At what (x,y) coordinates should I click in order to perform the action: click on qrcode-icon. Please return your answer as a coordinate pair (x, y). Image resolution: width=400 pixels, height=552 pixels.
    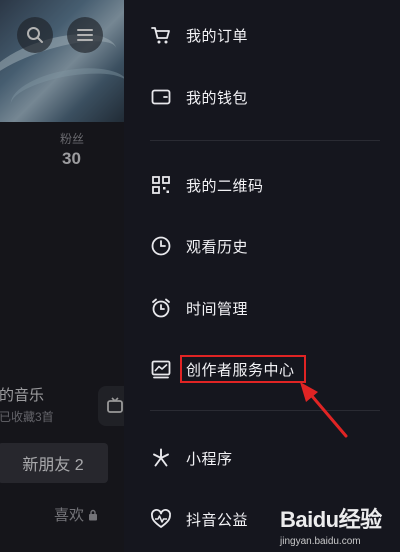
    Looking at the image, I should click on (161, 185).